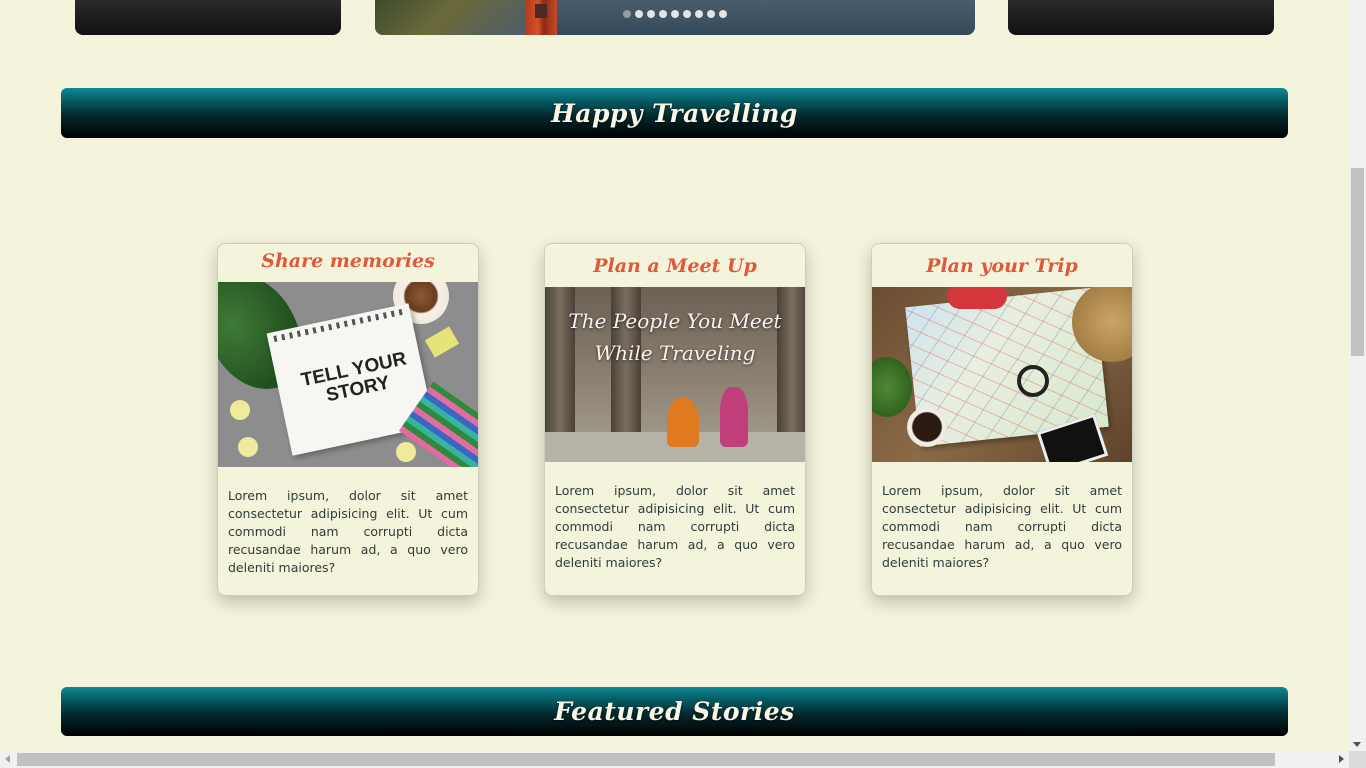  I want to click on section-title: Featured Stories, so click(674, 711).